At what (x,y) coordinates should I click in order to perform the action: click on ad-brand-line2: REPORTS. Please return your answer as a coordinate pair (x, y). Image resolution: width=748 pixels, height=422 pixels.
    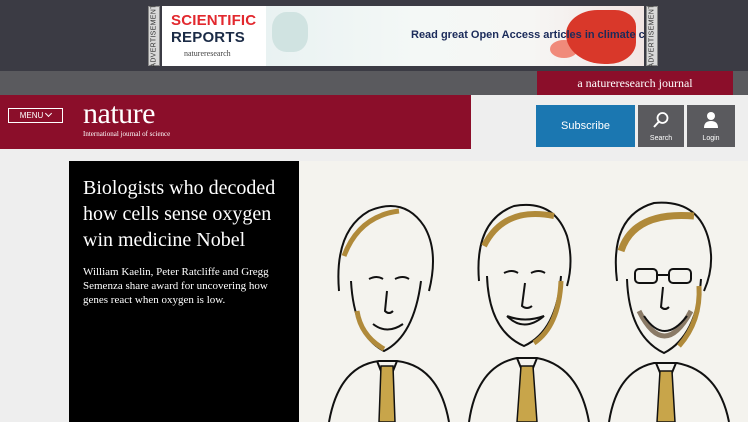
    Looking at the image, I should click on (208, 37).